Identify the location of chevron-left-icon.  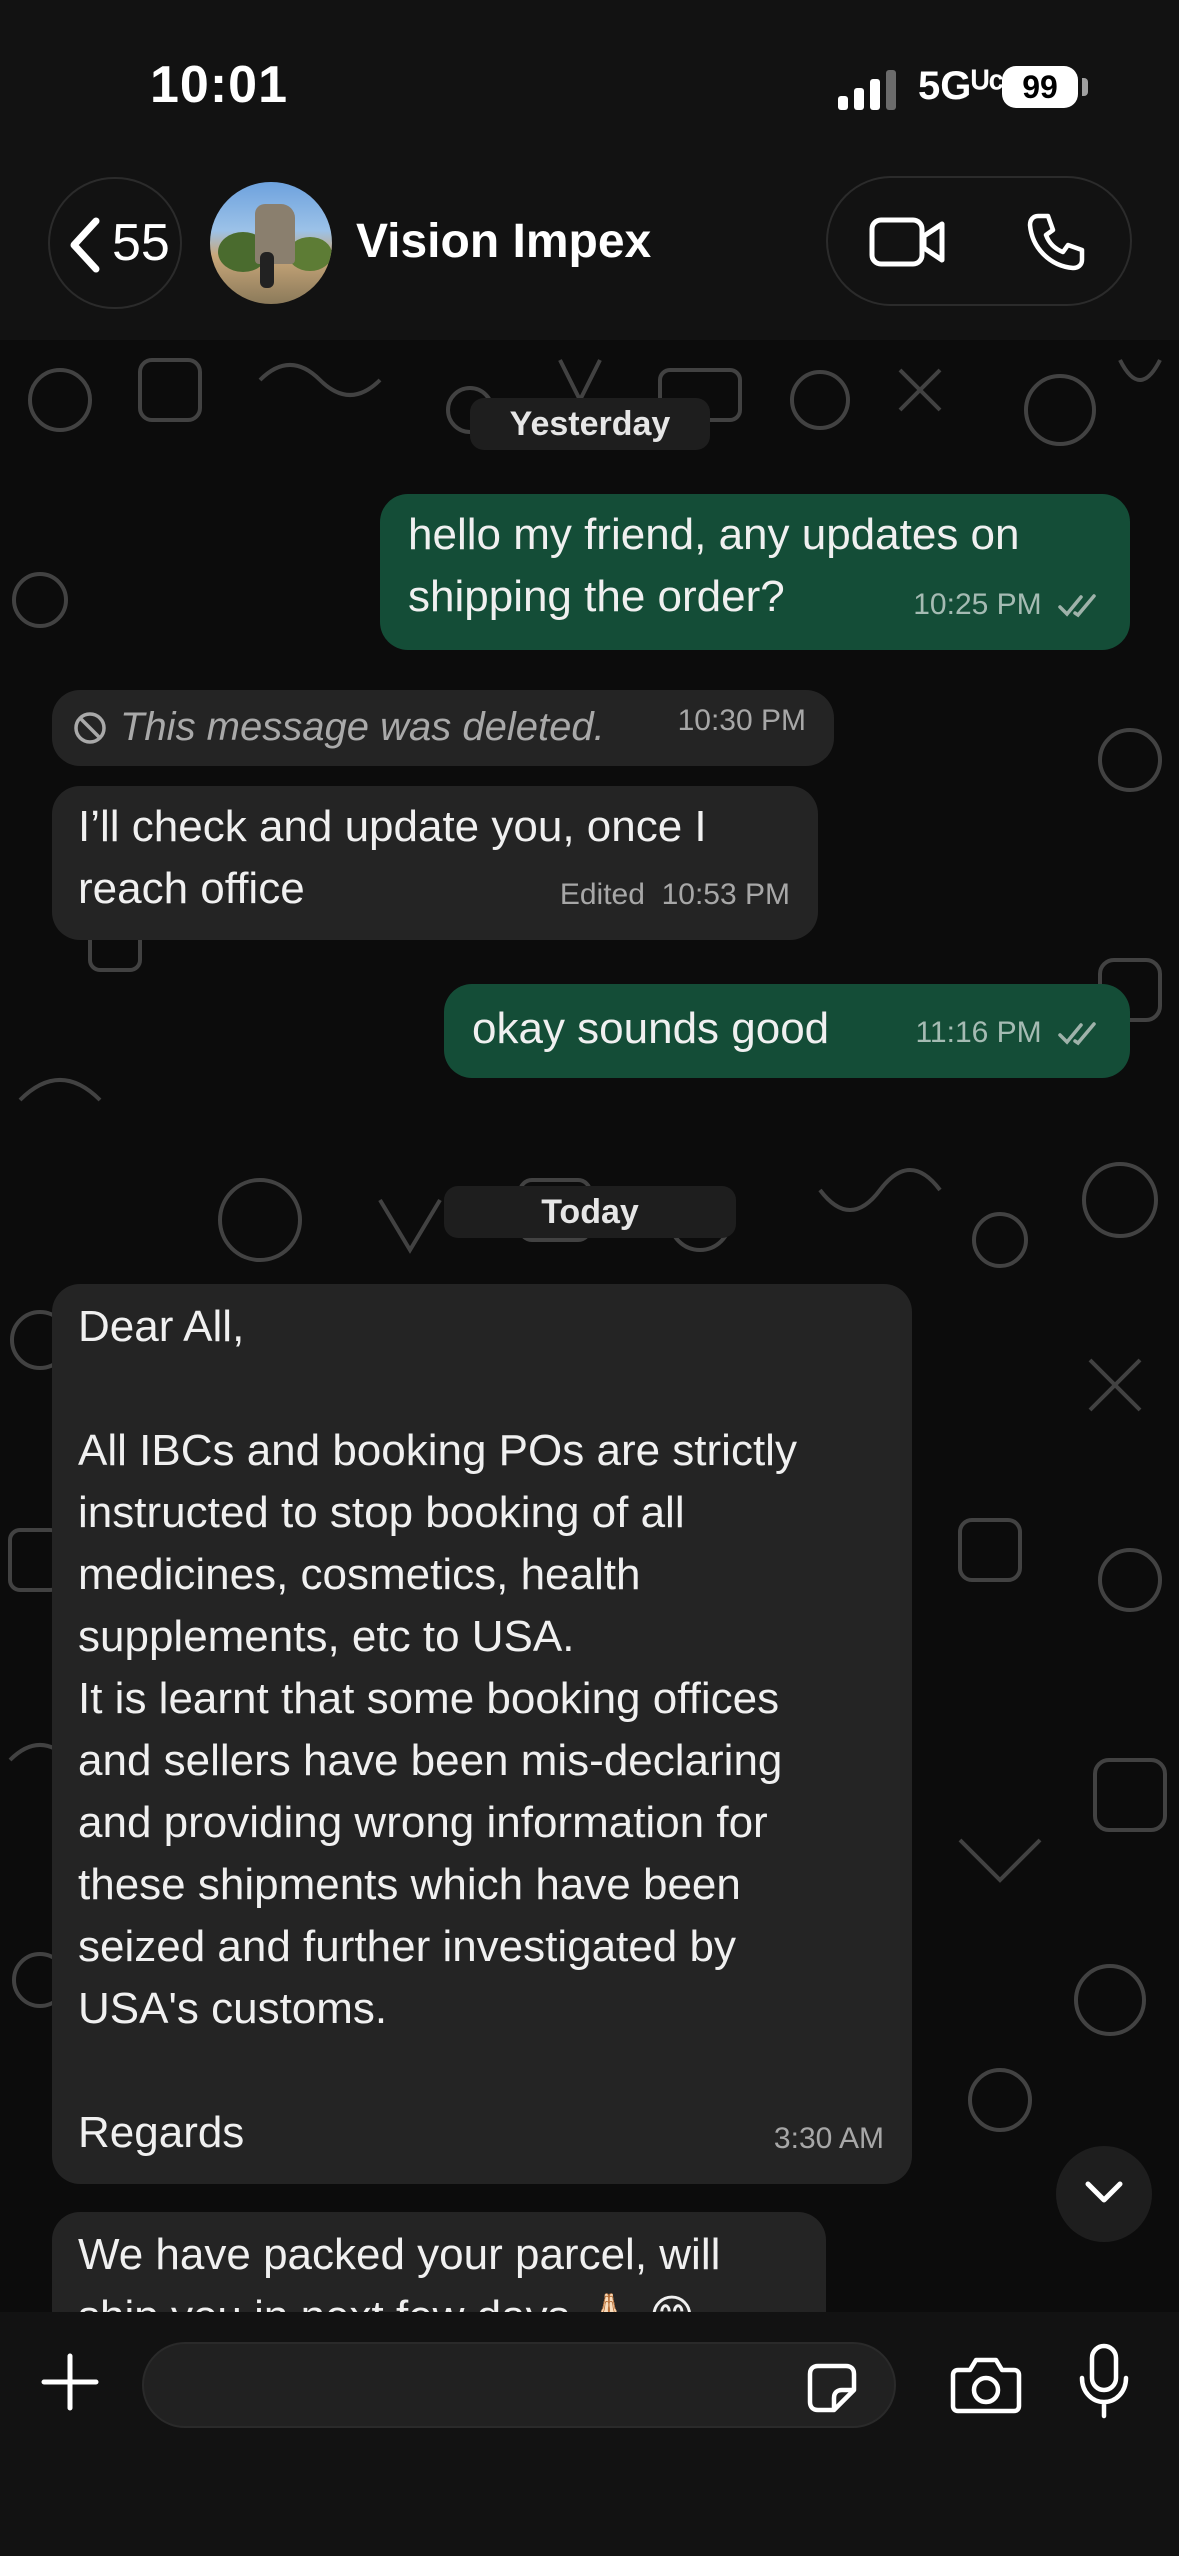
(85, 245).